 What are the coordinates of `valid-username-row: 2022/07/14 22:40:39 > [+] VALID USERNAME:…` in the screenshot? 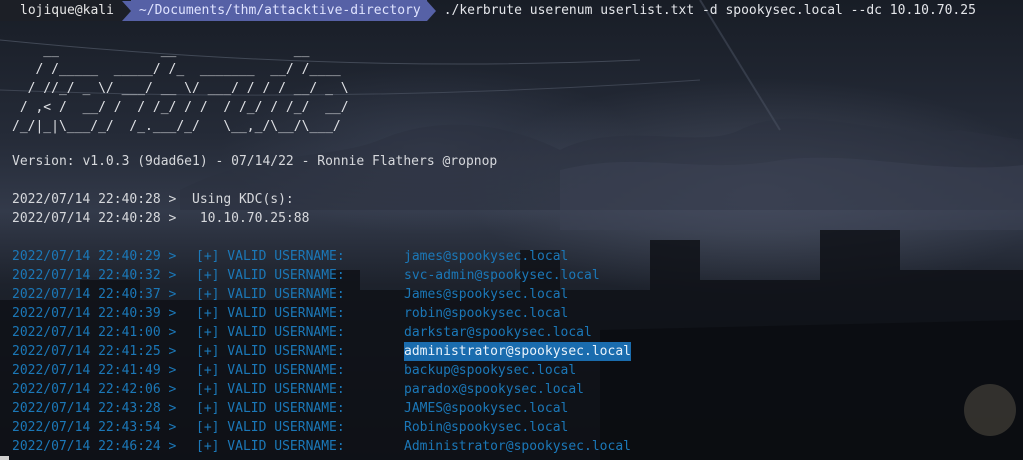 It's located at (290, 313).